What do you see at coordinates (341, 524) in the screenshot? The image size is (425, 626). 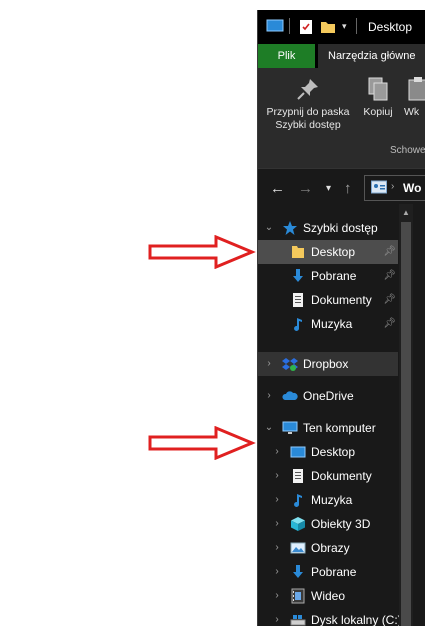 I see `sidebar-item-label: Obiekty 3D` at bounding box center [341, 524].